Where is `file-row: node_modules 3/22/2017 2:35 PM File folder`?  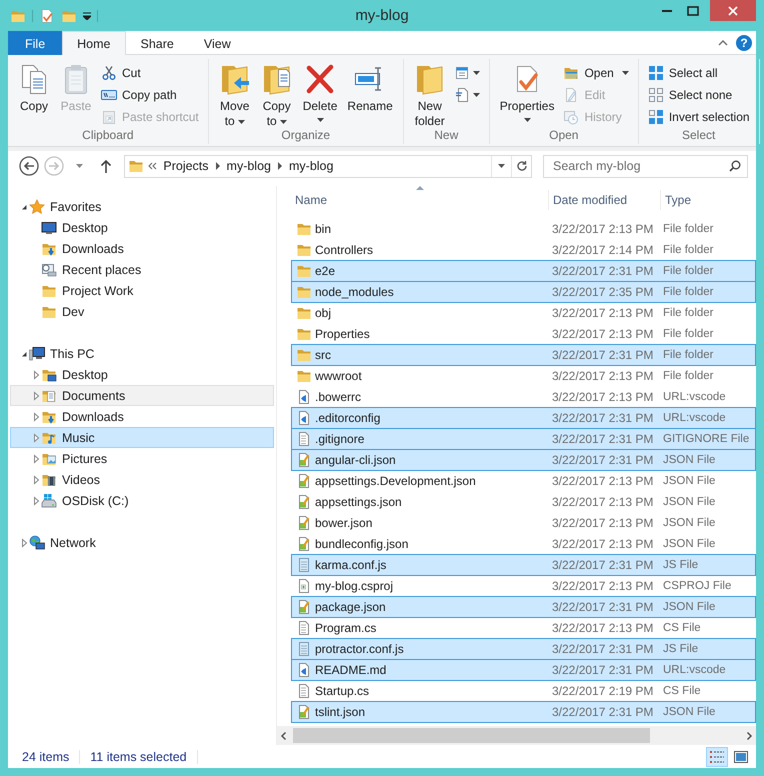
file-row: node_modules 3/22/2017 2:35 PM File folder is located at coordinates (523, 292).